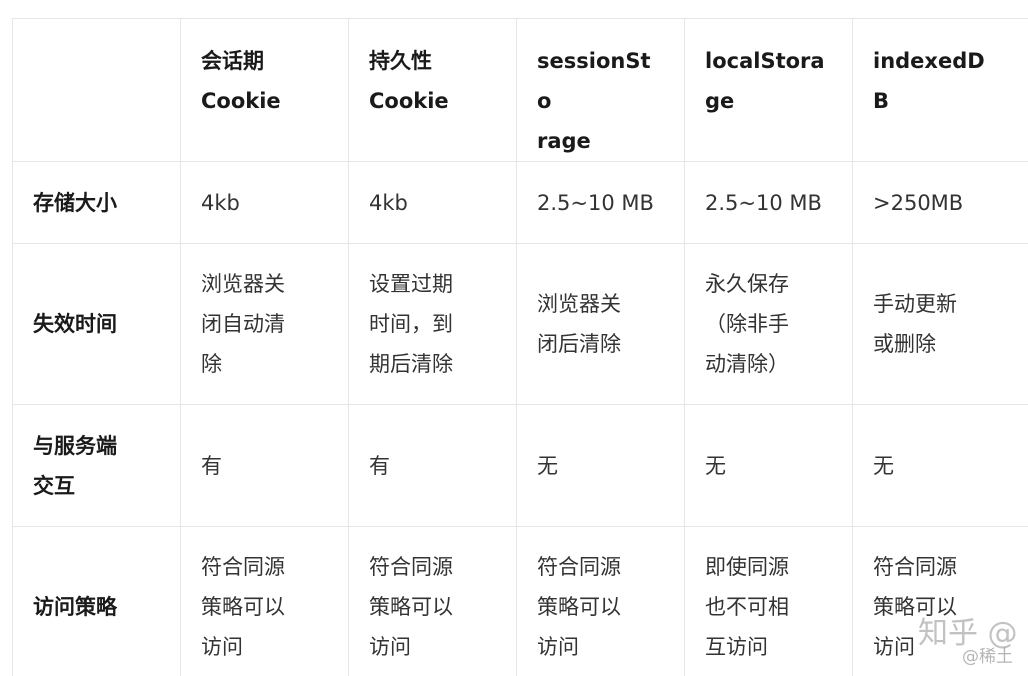 The image size is (1028, 676). Describe the element at coordinates (96, 324) in the screenshot. I see `row-label-expiration: 失效时间` at that location.